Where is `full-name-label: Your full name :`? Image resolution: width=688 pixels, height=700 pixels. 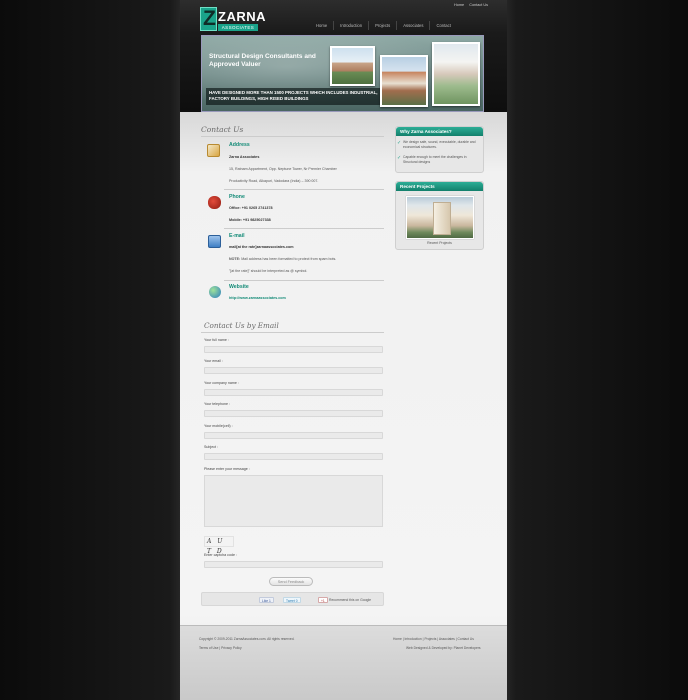 full-name-label: Your full name : is located at coordinates (216, 340).